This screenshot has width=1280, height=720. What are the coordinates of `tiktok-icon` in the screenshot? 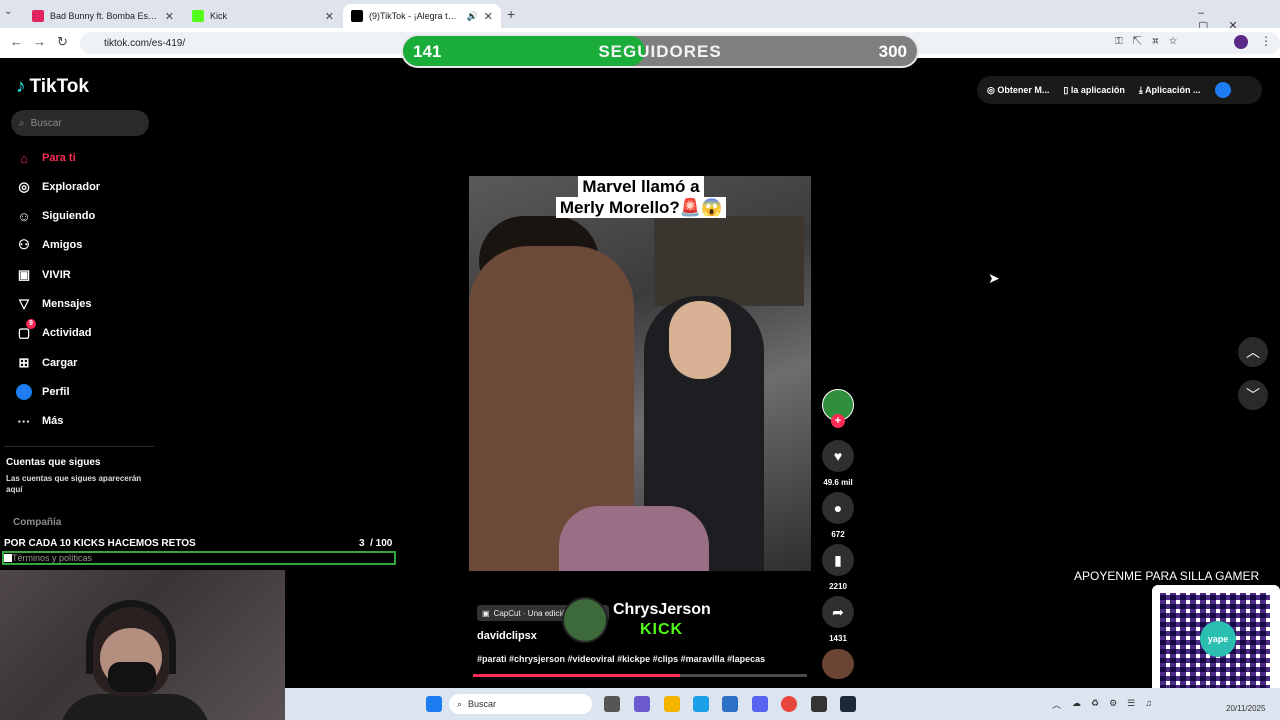 It's located at (357, 16).